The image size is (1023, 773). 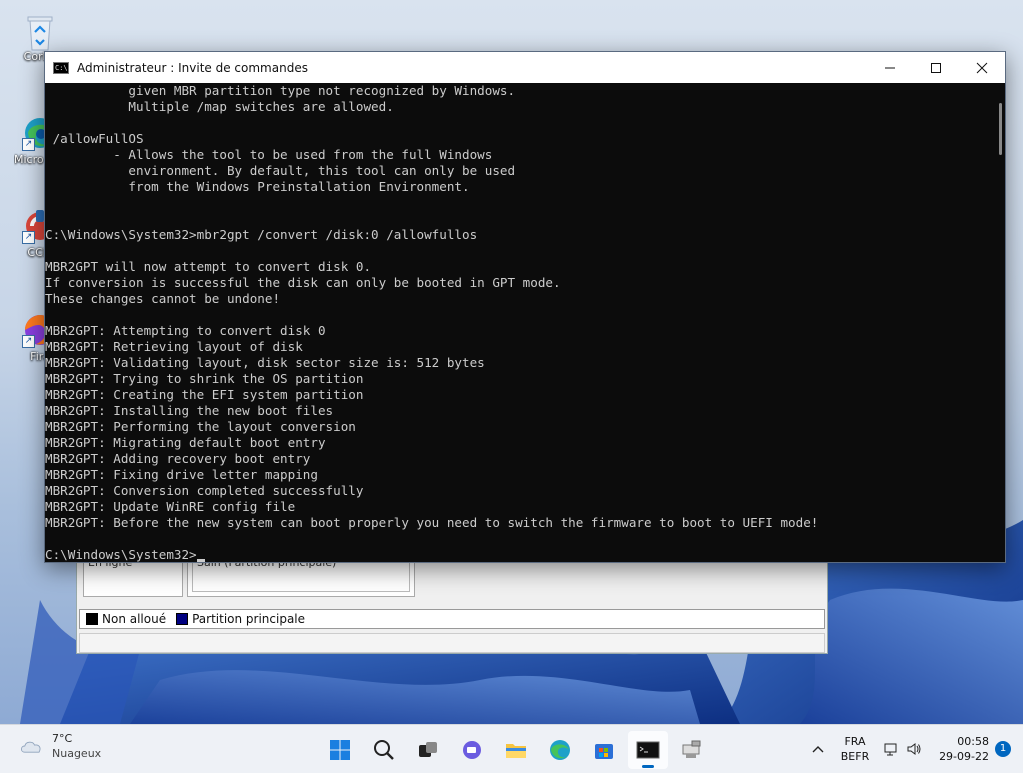 I want to click on weather-widget: 7°C Nuageux, so click(x=59, y=746).